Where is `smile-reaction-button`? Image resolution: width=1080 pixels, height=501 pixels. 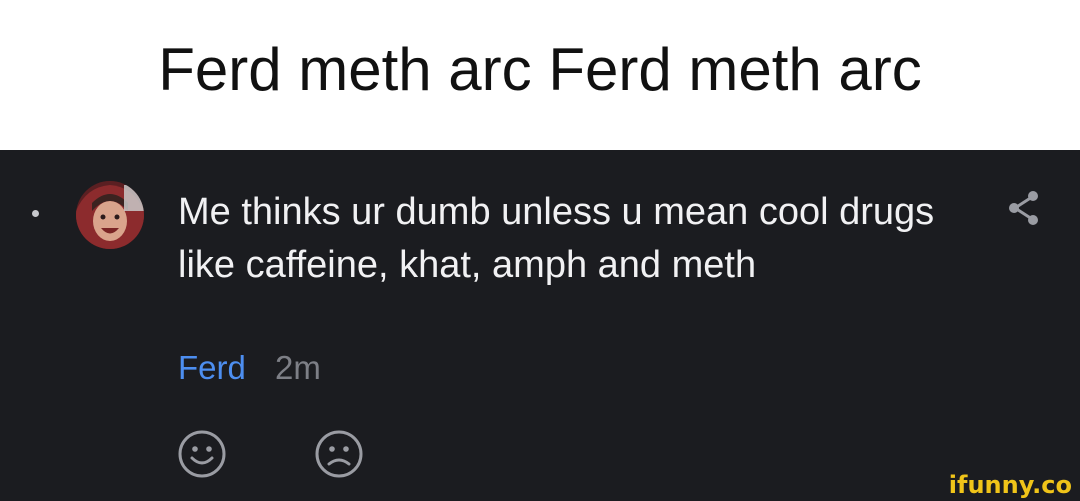 smile-reaction-button is located at coordinates (202, 454).